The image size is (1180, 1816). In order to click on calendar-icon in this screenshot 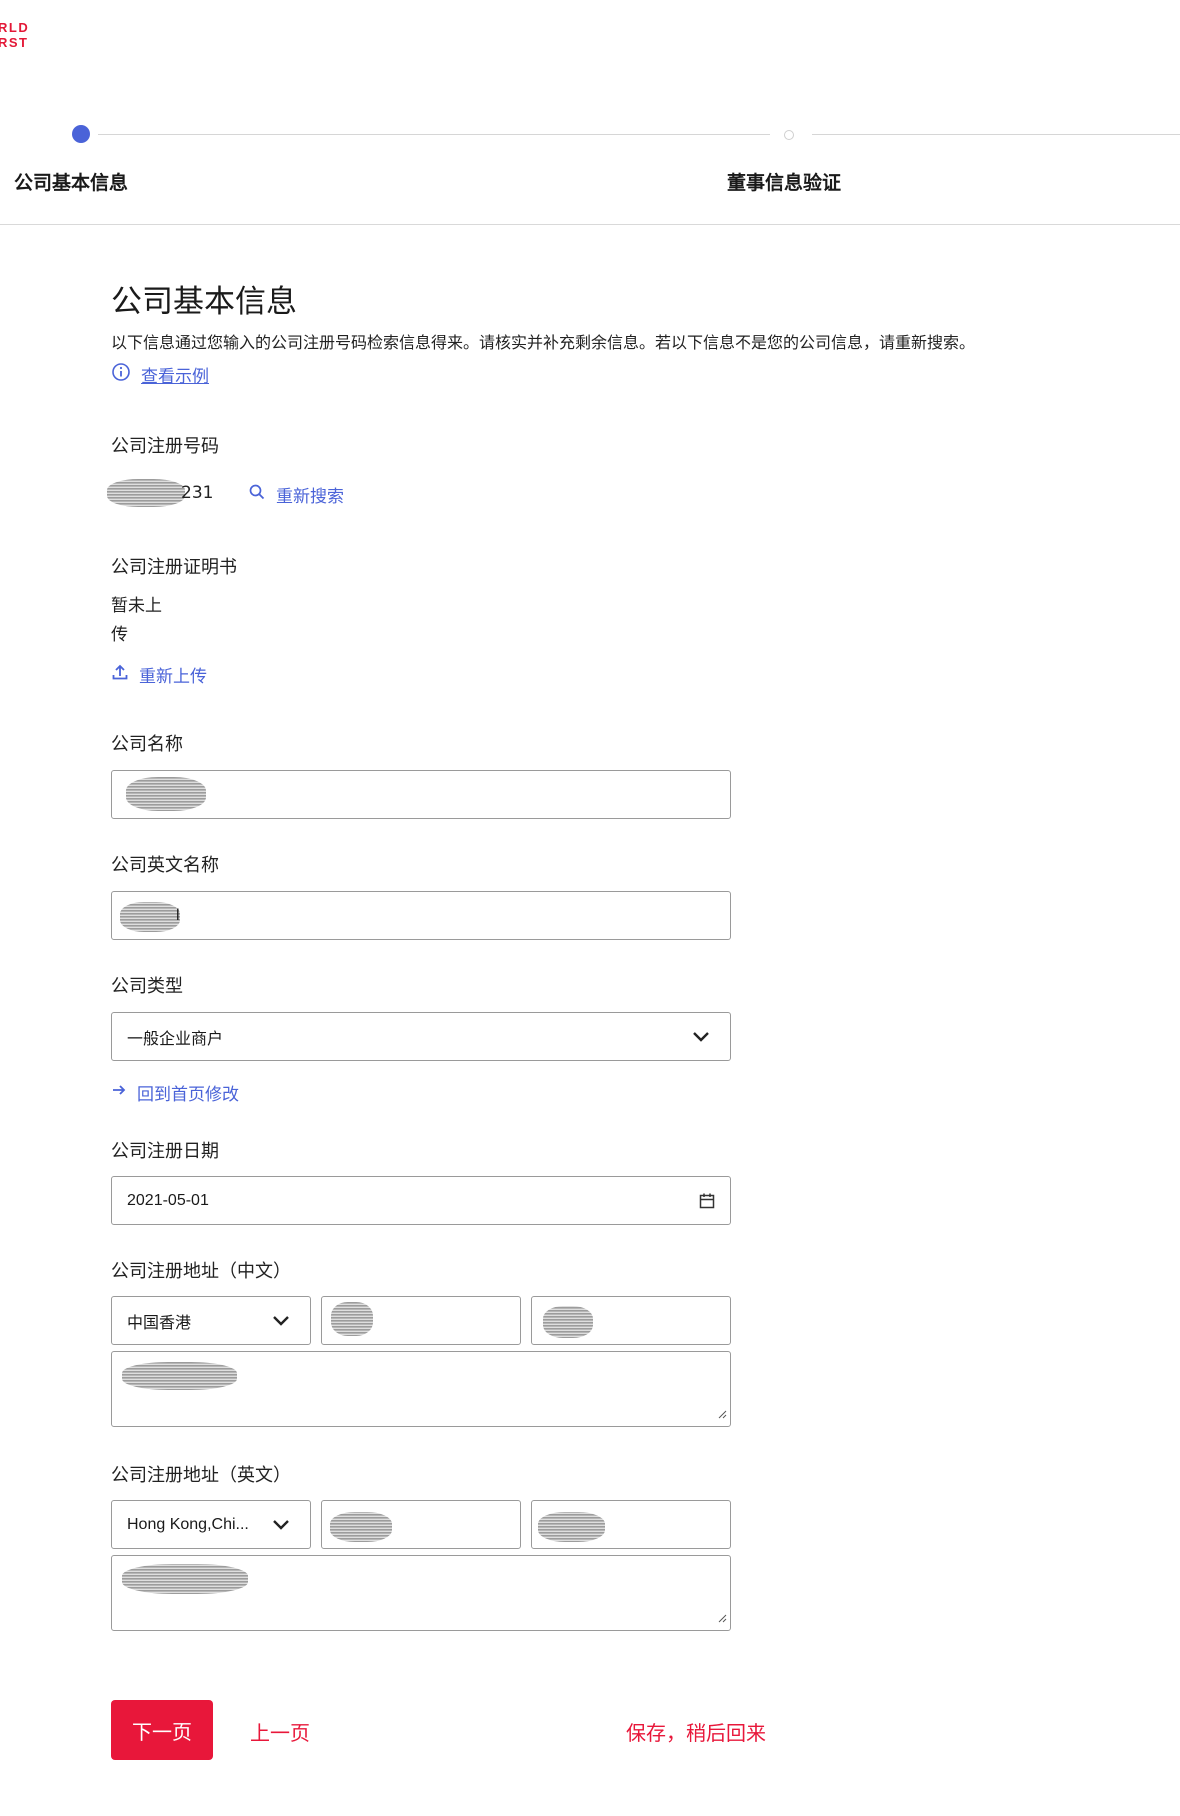, I will do `click(707, 1201)`.